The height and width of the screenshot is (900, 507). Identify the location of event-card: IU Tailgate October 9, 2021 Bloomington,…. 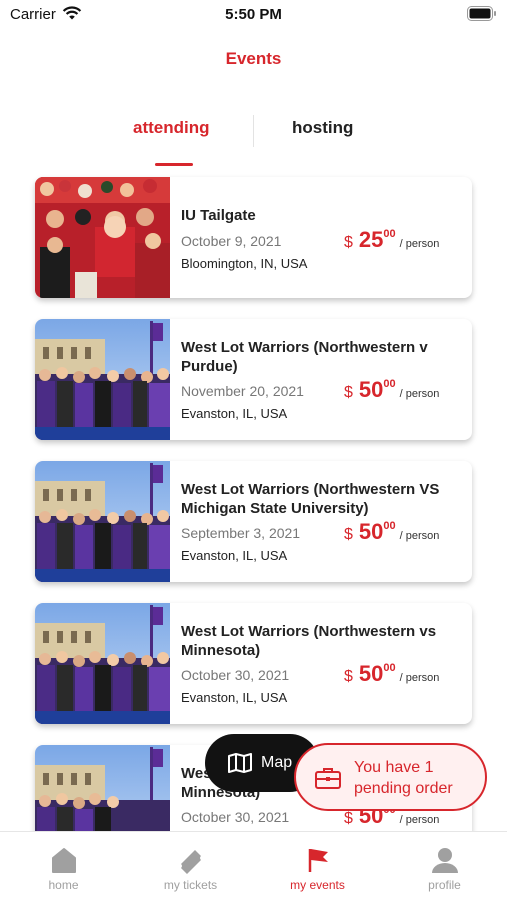
(253, 237).